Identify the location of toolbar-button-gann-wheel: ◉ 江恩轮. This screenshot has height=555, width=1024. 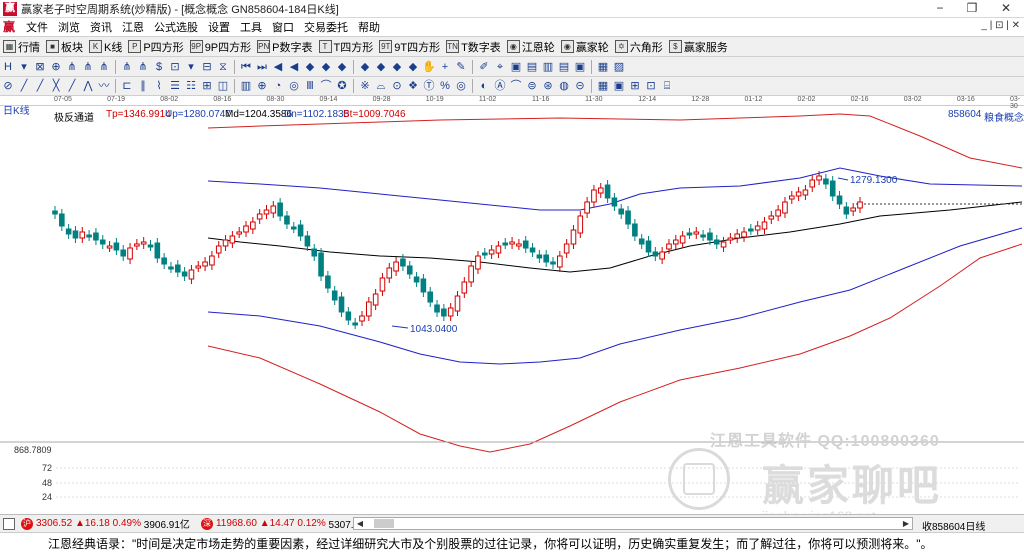
(531, 47).